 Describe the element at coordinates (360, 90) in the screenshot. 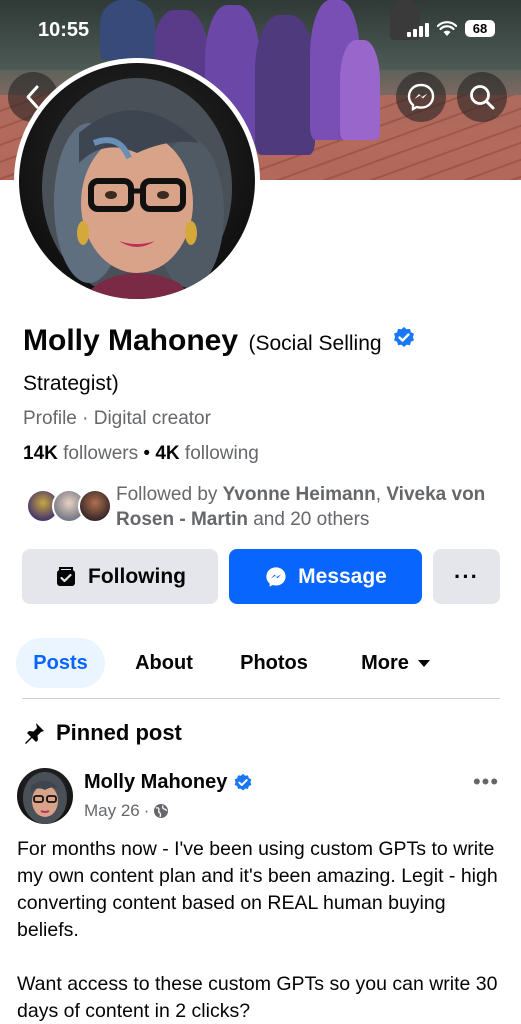

I see `cover-person` at that location.